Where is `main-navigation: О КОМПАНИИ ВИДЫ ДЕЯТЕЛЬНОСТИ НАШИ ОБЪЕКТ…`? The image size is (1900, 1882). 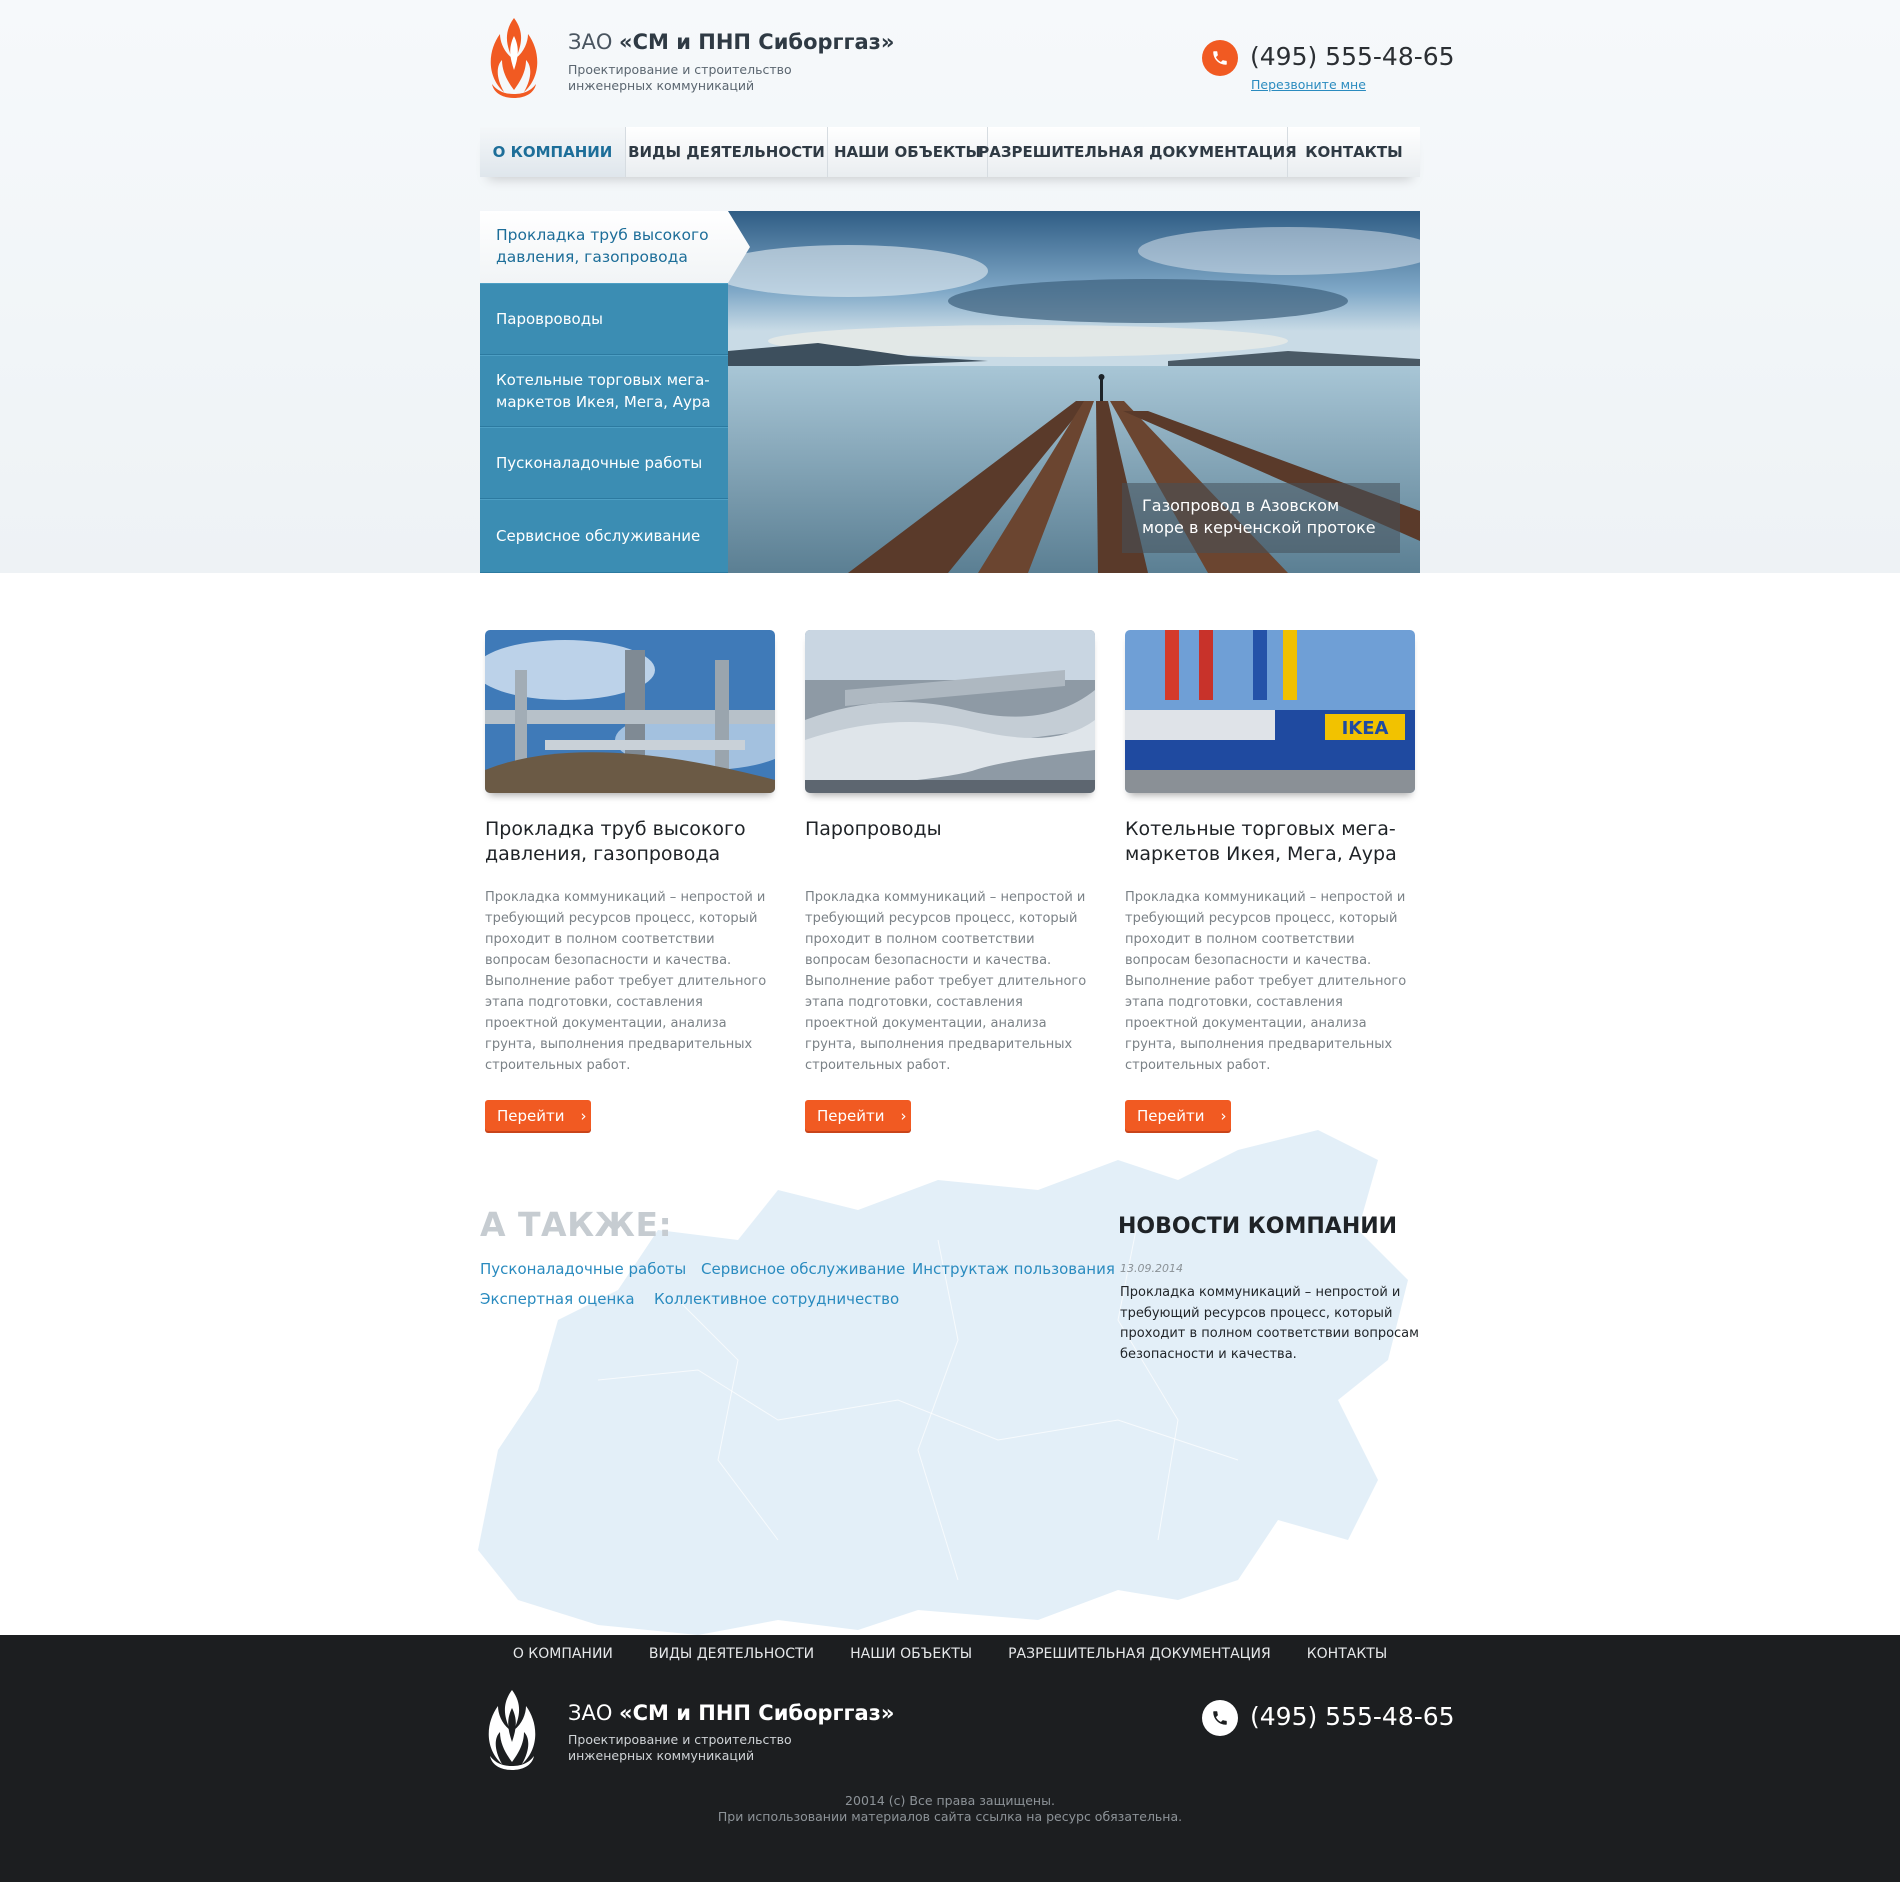
main-navigation: О КОМПАНИИ ВИДЫ ДЕЯТЕЛЬНОСТИ НАШИ ОБЪЕКТ… is located at coordinates (950, 152).